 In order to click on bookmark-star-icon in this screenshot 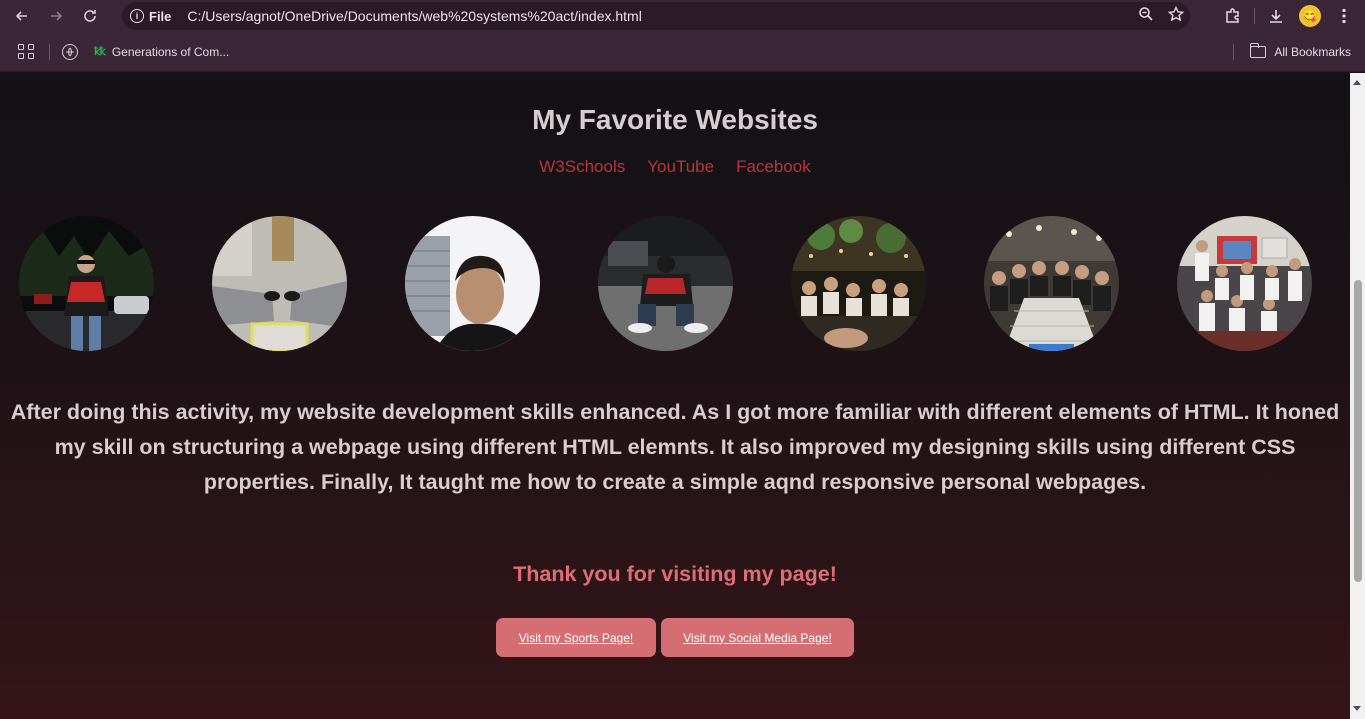, I will do `click(1176, 15)`.